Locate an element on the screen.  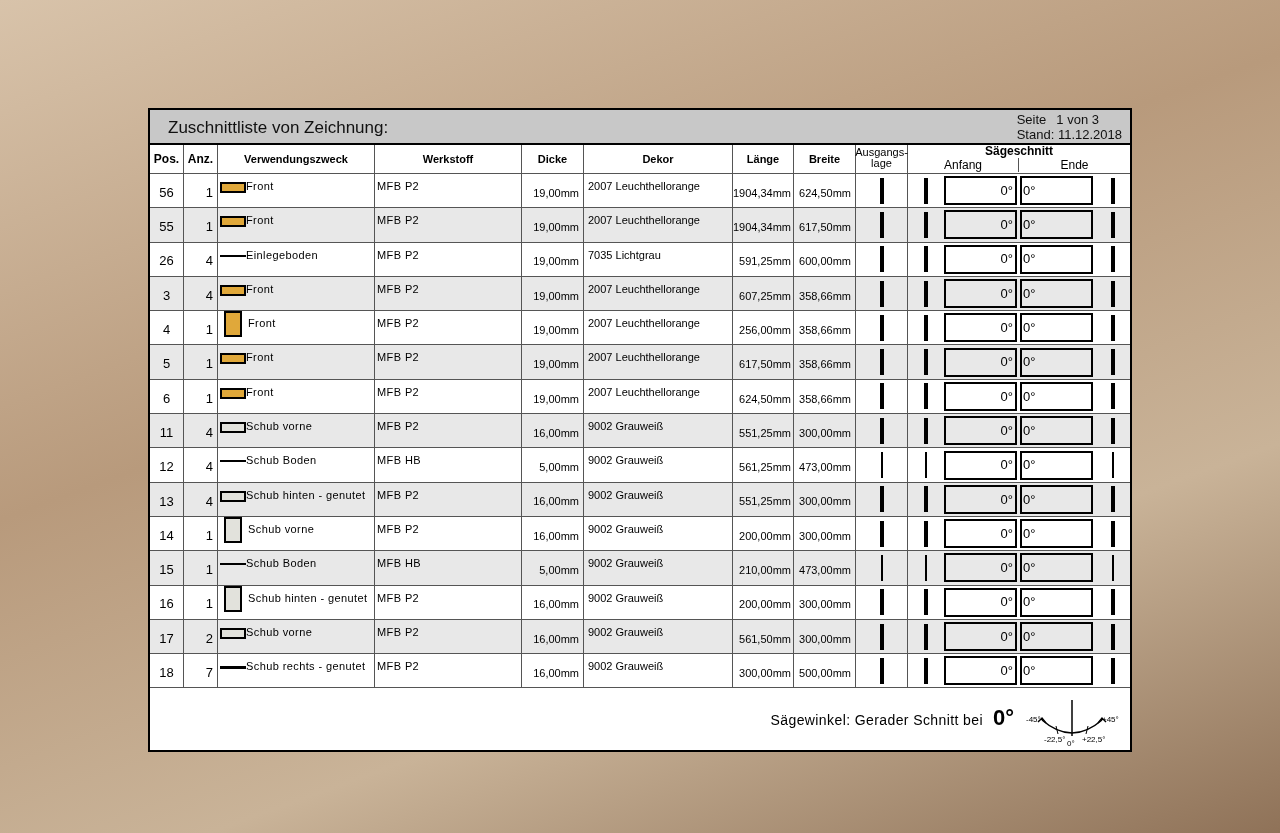
table-cell-text: 256,00mm is located at coordinates (765, 330).